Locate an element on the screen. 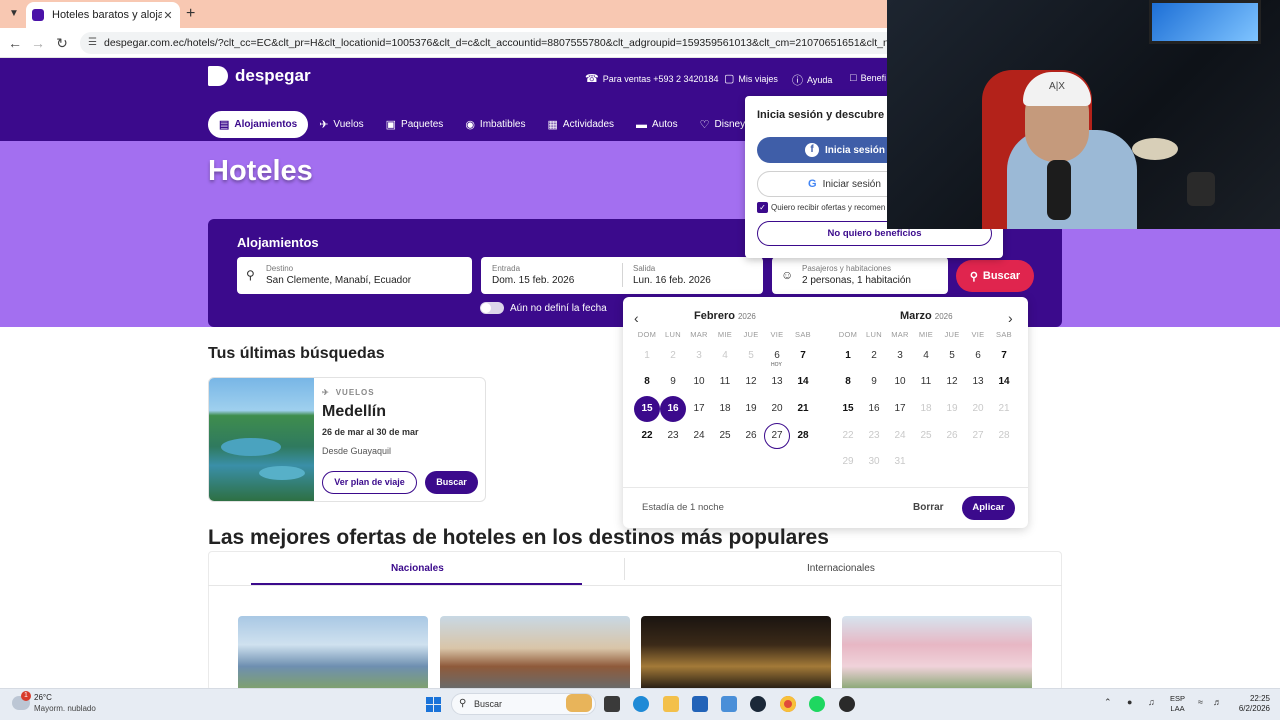  edge-icon is located at coordinates (641, 704).